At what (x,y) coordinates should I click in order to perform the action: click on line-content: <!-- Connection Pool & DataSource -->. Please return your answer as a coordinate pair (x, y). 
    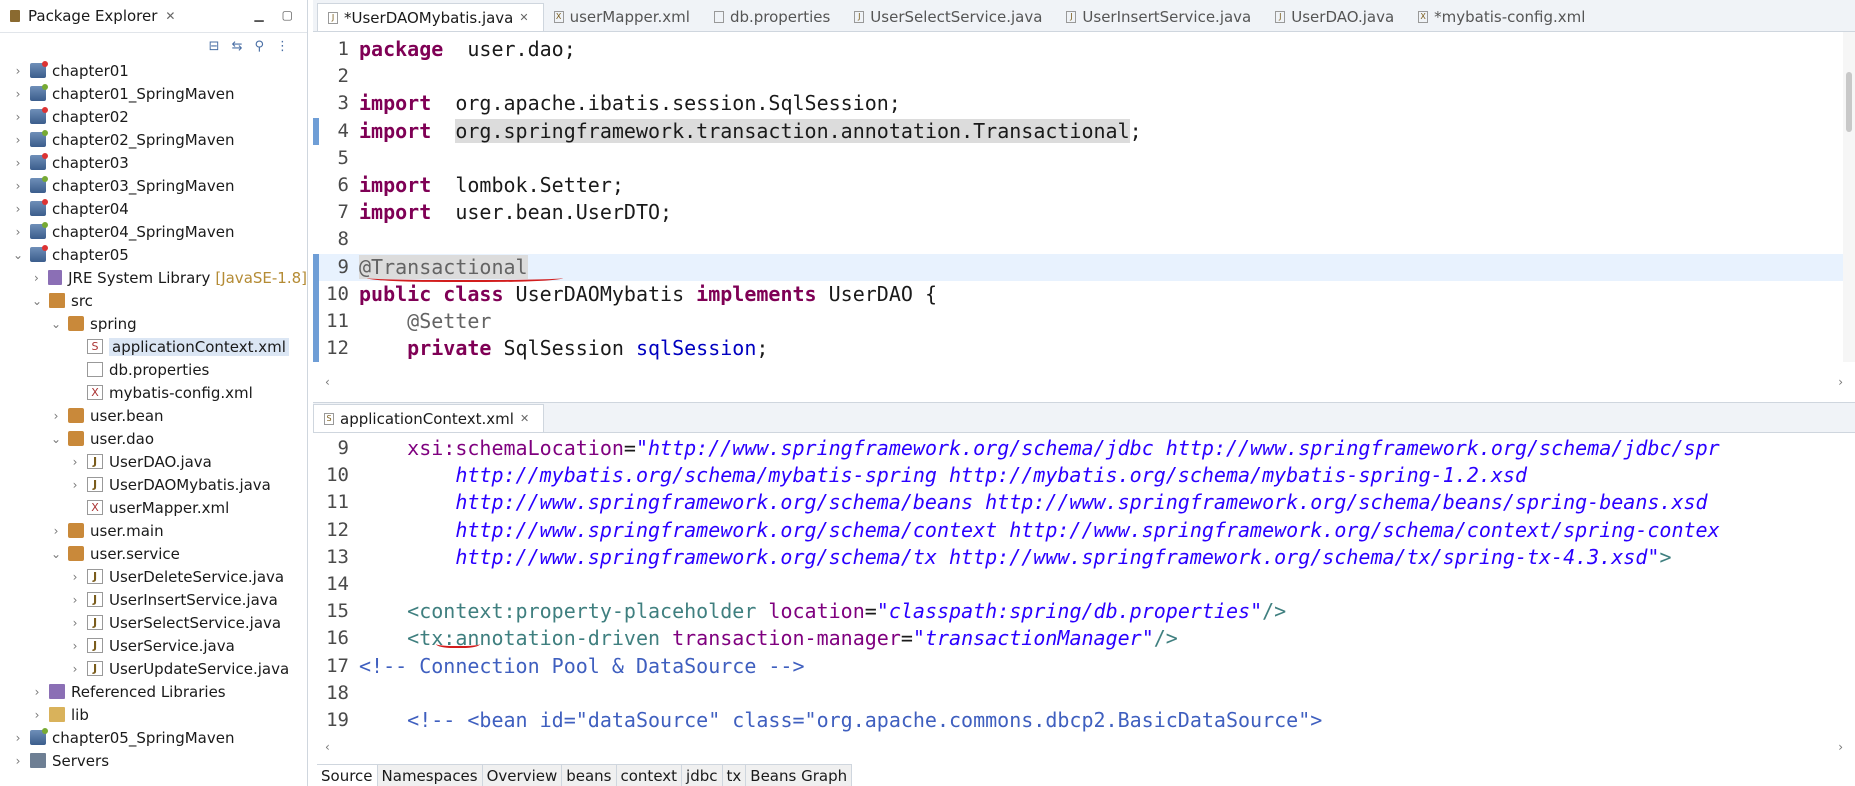
    Looking at the image, I should click on (577, 666).